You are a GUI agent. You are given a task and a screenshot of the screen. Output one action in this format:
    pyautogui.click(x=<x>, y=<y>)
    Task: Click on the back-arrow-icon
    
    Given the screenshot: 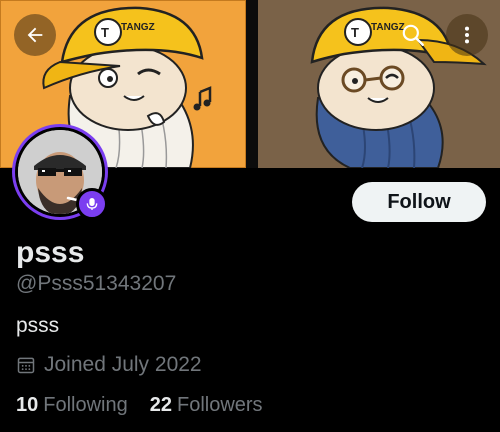 What is the action you would take?
    pyautogui.click(x=35, y=35)
    